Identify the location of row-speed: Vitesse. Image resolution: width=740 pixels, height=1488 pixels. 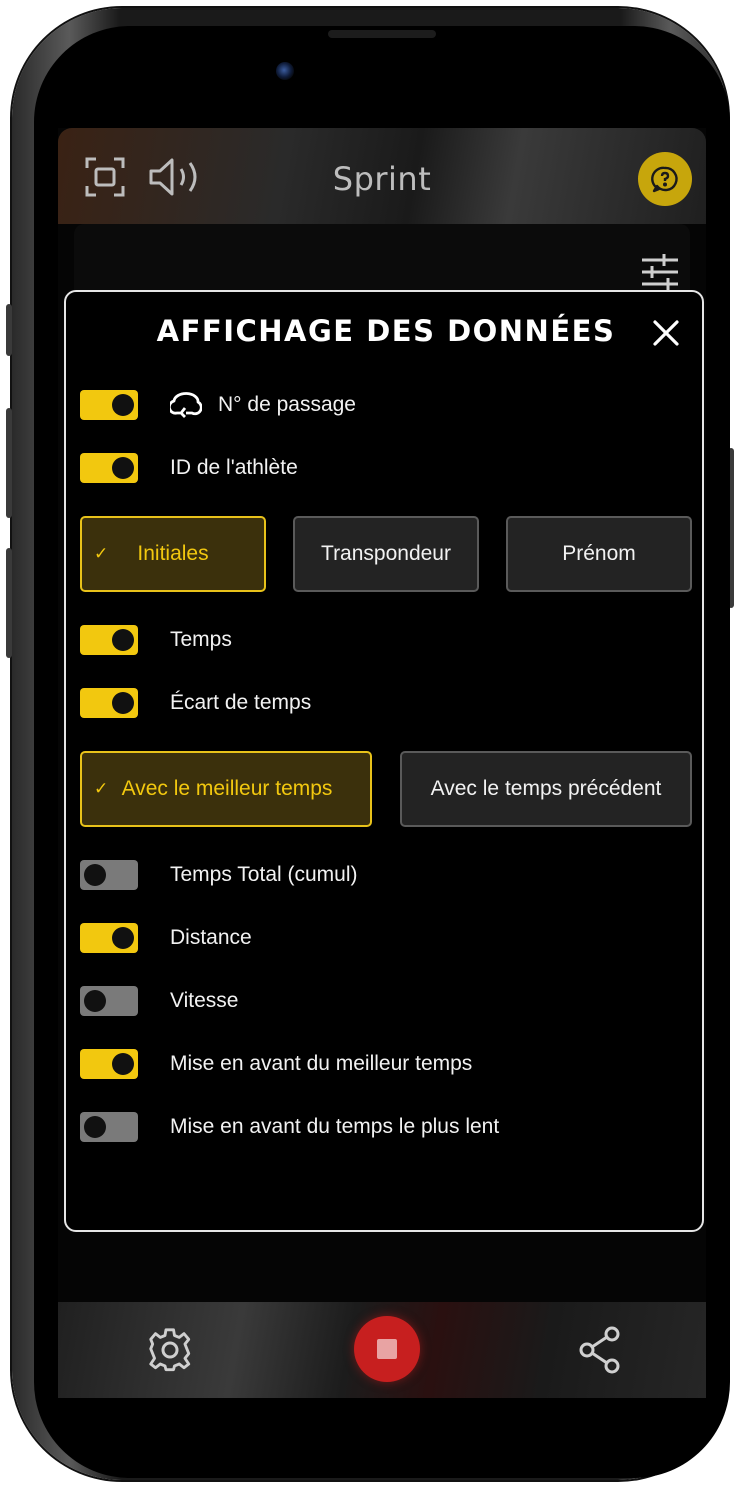
(159, 1001).